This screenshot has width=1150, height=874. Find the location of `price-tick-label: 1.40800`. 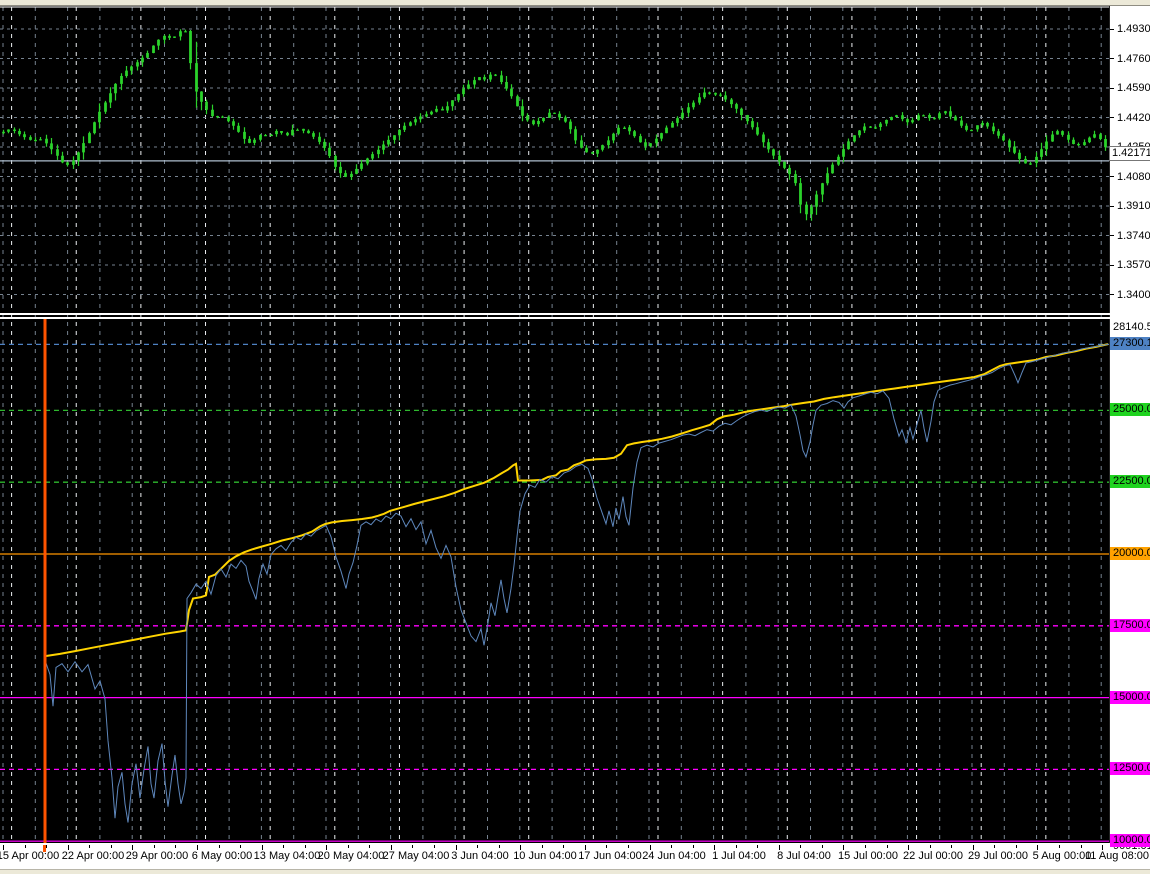

price-tick-label: 1.40800 is located at coordinates (1133, 176).